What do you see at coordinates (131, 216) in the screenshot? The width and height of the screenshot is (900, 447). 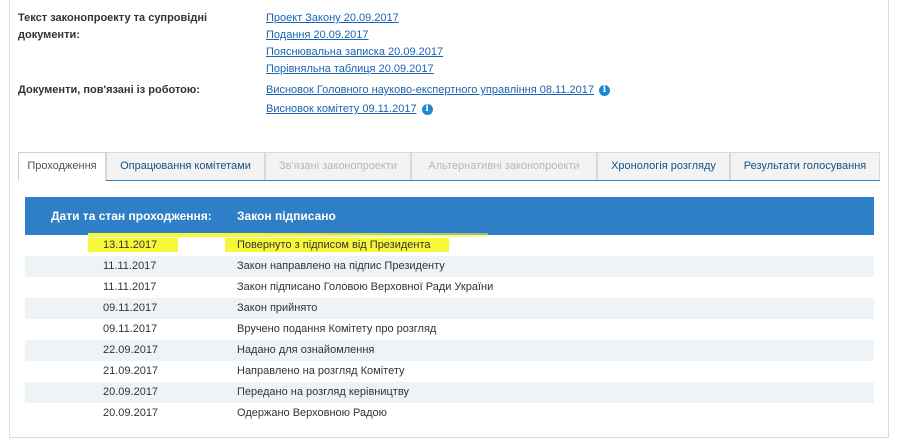 I see `passage-header-dates: Дати та стан проходження:` at bounding box center [131, 216].